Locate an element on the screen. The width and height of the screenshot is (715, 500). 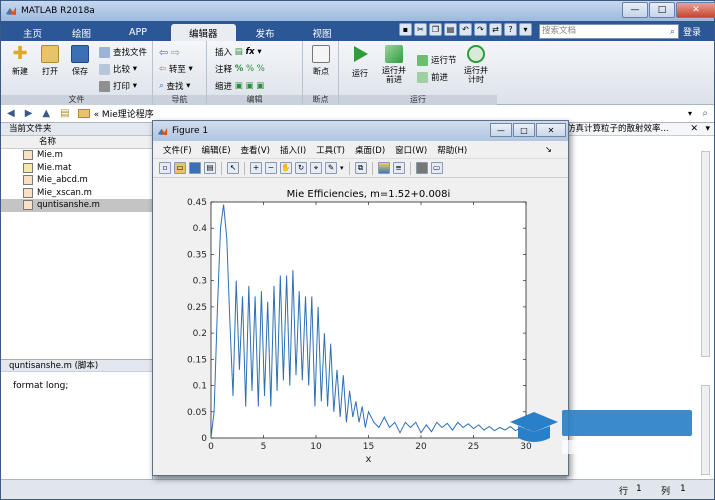
watermark-logo is located at coordinates (601, 432).